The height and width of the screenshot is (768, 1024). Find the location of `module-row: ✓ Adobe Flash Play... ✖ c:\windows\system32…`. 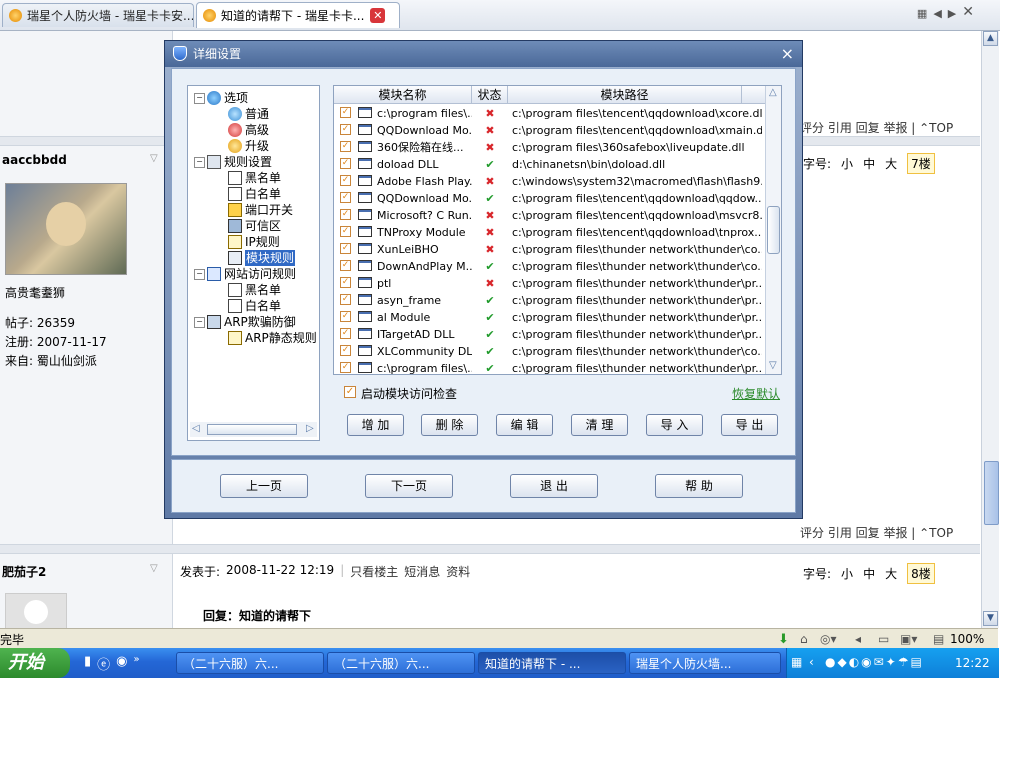

module-row: ✓ Adobe Flash Play... ✖ c:\windows\system32… is located at coordinates (549, 181).